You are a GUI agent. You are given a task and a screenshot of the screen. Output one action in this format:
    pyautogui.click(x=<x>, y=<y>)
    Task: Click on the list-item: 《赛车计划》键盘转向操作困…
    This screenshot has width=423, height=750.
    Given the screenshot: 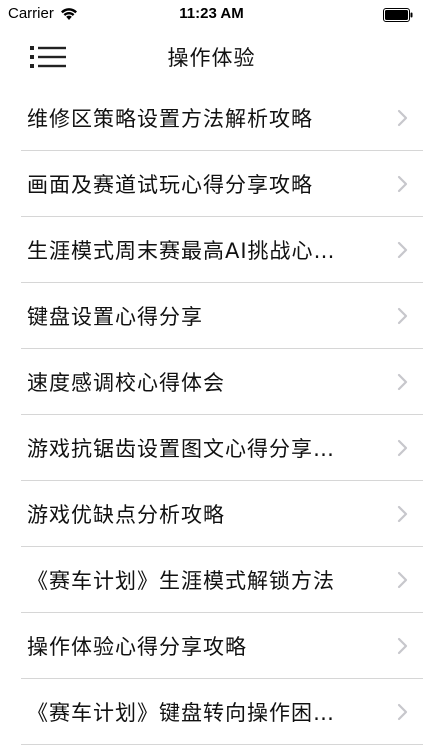 What is the action you would take?
    pyautogui.click(x=211, y=712)
    